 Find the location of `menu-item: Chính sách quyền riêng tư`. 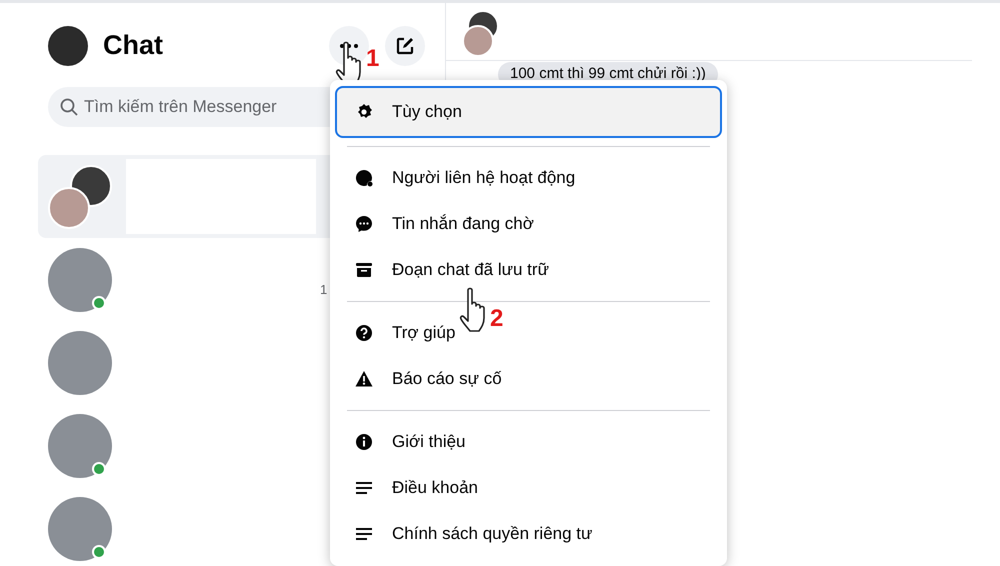

menu-item: Chính sách quyền riêng tư is located at coordinates (528, 534).